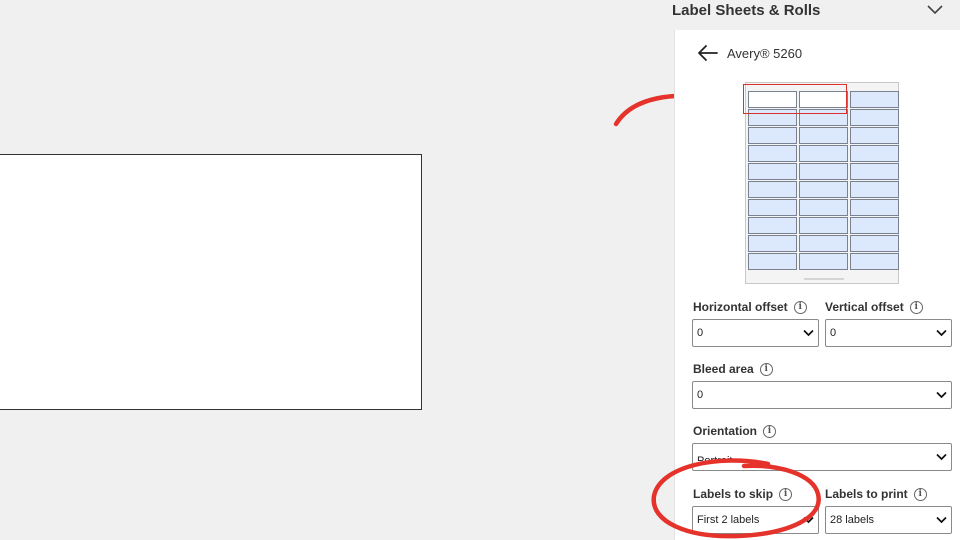 The image size is (960, 540). What do you see at coordinates (700, 333) in the screenshot?
I see `horizontal-offset-value: 0` at bounding box center [700, 333].